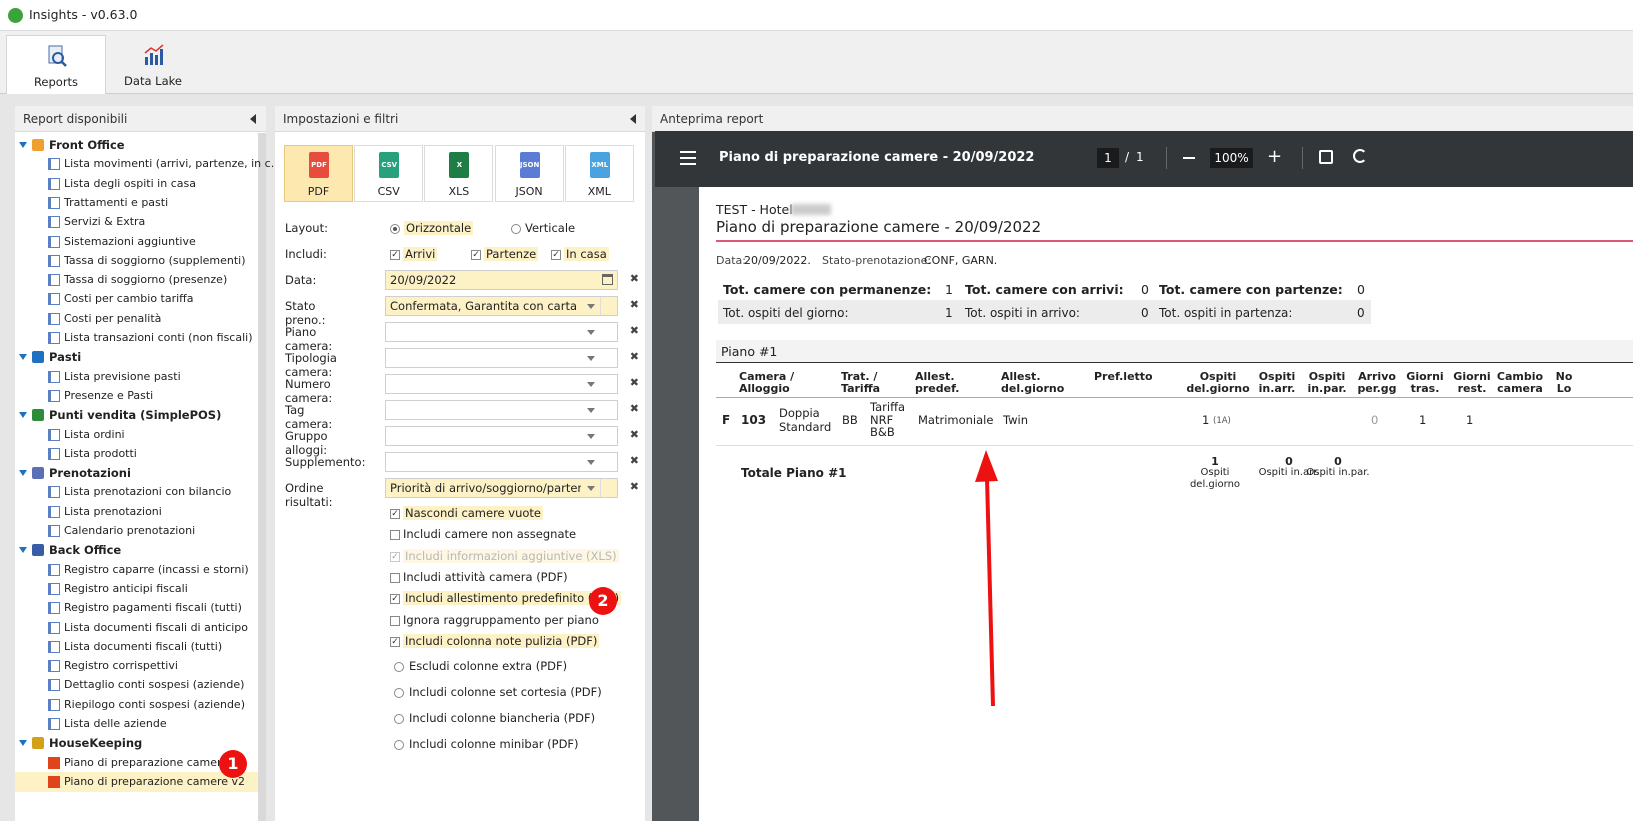 Image resolution: width=1633 pixels, height=821 pixels. Describe the element at coordinates (1108, 158) in the screenshot. I see `page-number-input: 1` at that location.